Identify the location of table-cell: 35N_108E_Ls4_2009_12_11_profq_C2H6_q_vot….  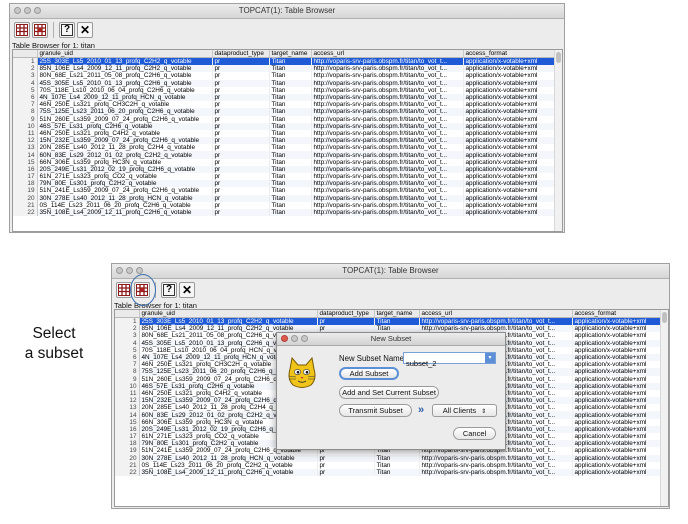
(125, 212).